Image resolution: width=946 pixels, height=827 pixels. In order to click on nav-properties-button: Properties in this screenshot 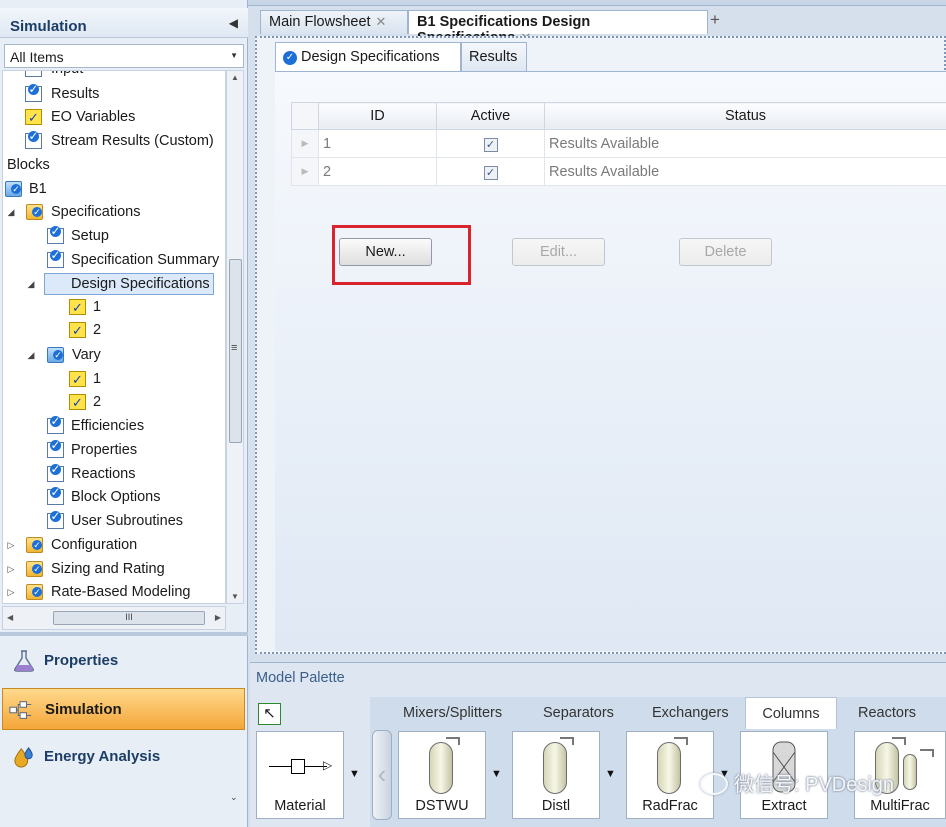, I will do `click(123, 661)`.